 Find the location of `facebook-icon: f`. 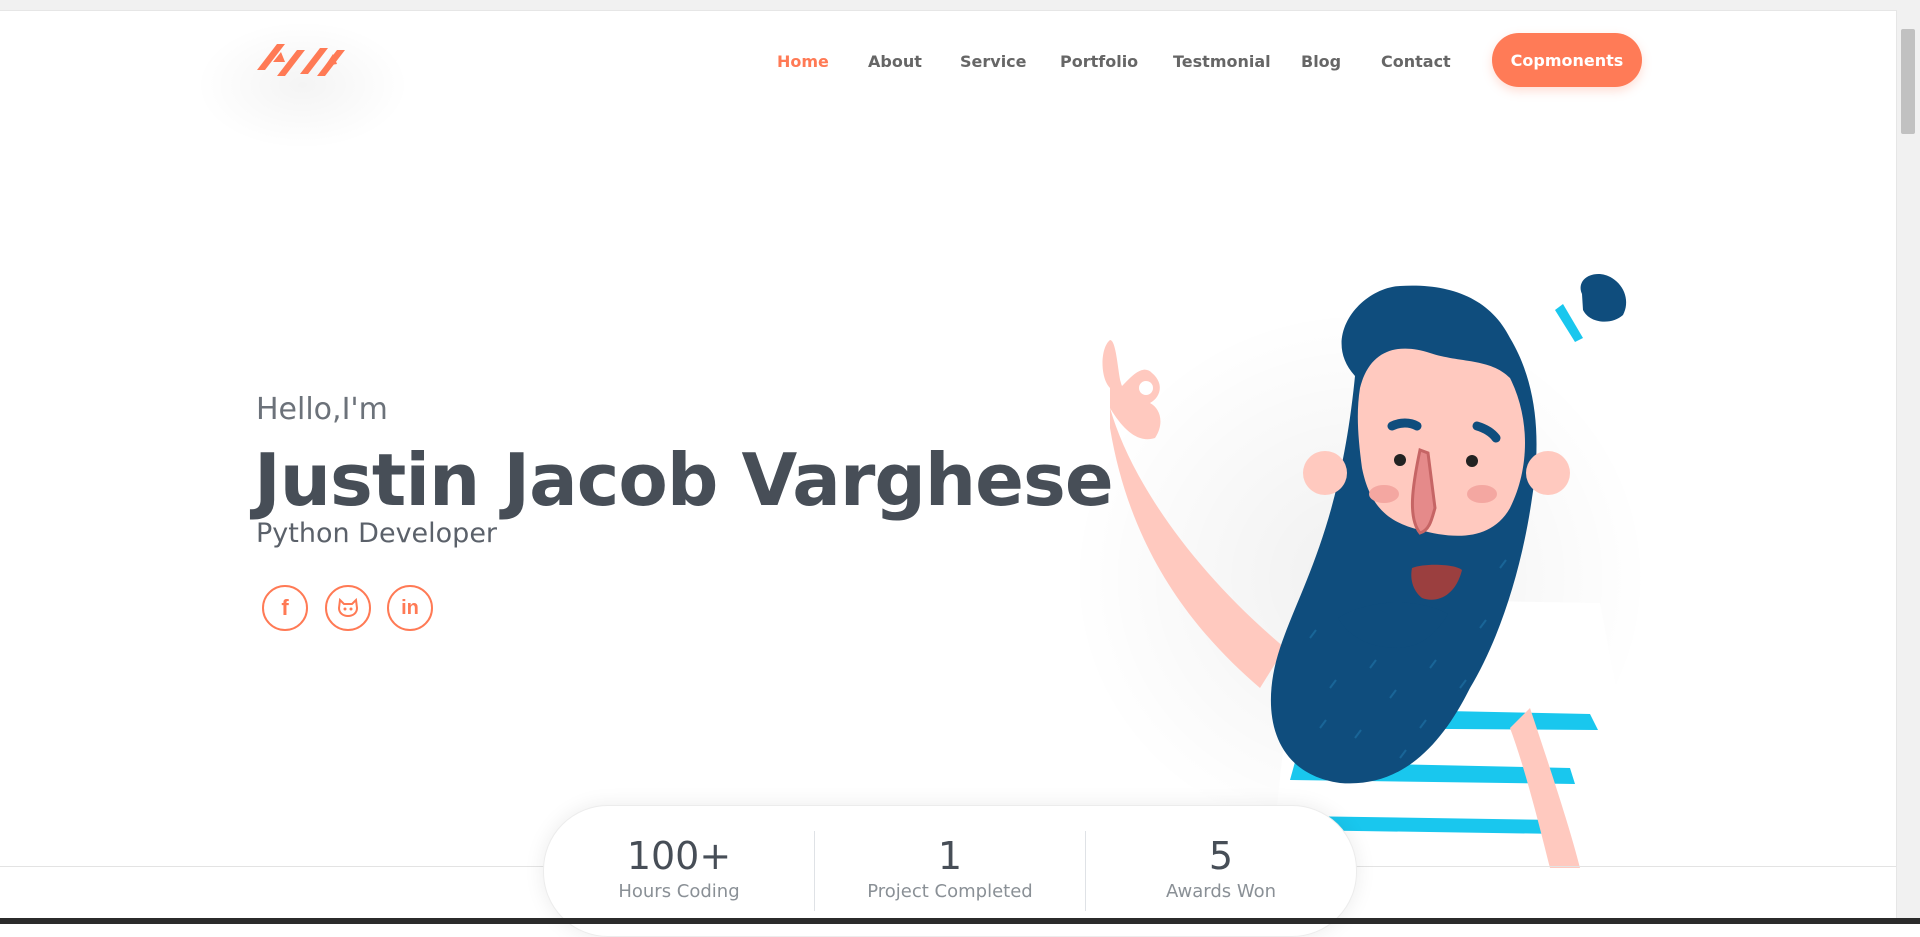

facebook-icon: f is located at coordinates (285, 607).